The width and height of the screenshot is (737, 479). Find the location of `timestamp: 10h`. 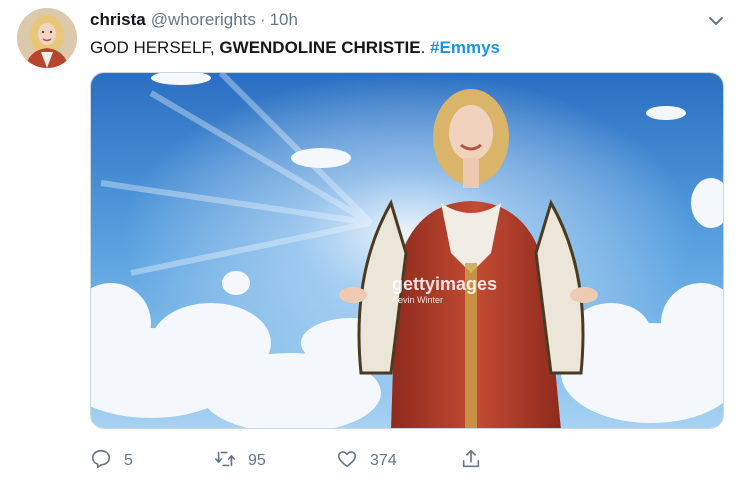

timestamp: 10h is located at coordinates (284, 20).